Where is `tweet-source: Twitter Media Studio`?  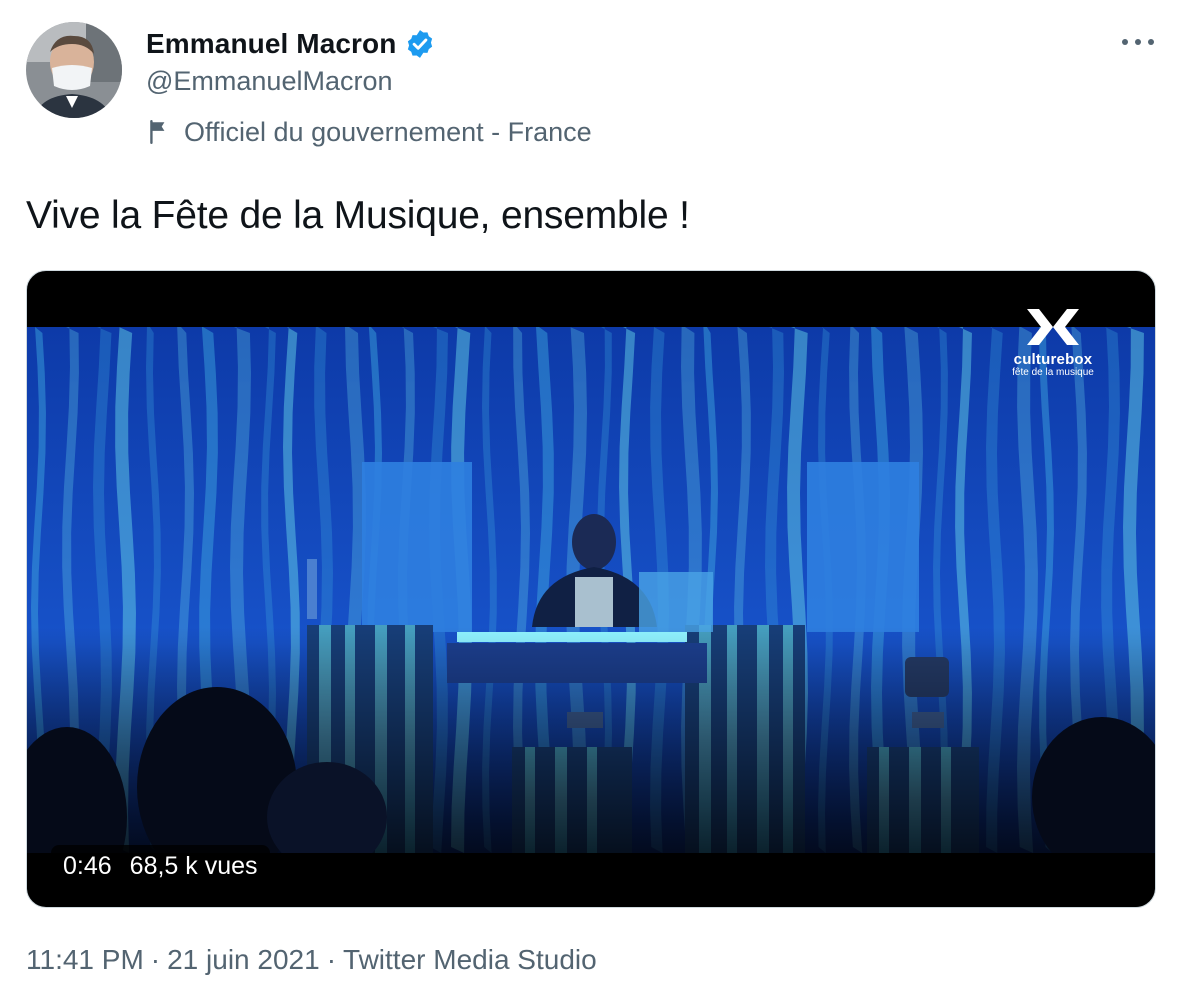 tweet-source: Twitter Media Studio is located at coordinates (470, 960).